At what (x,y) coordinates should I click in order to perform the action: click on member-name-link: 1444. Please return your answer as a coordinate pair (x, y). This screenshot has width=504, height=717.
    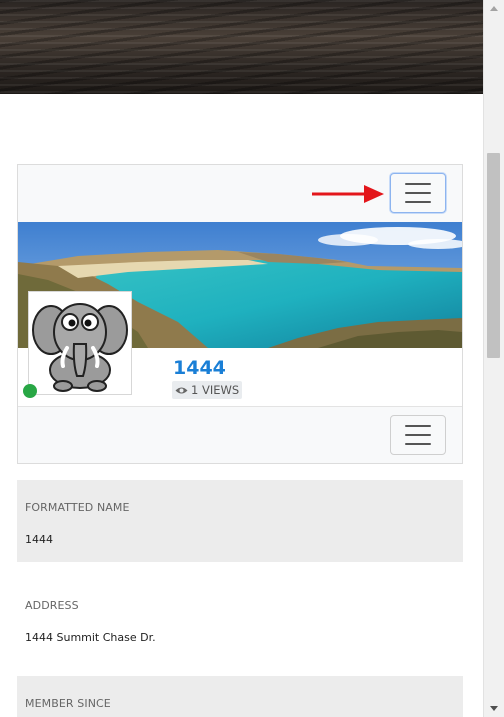
    Looking at the image, I should click on (199, 368).